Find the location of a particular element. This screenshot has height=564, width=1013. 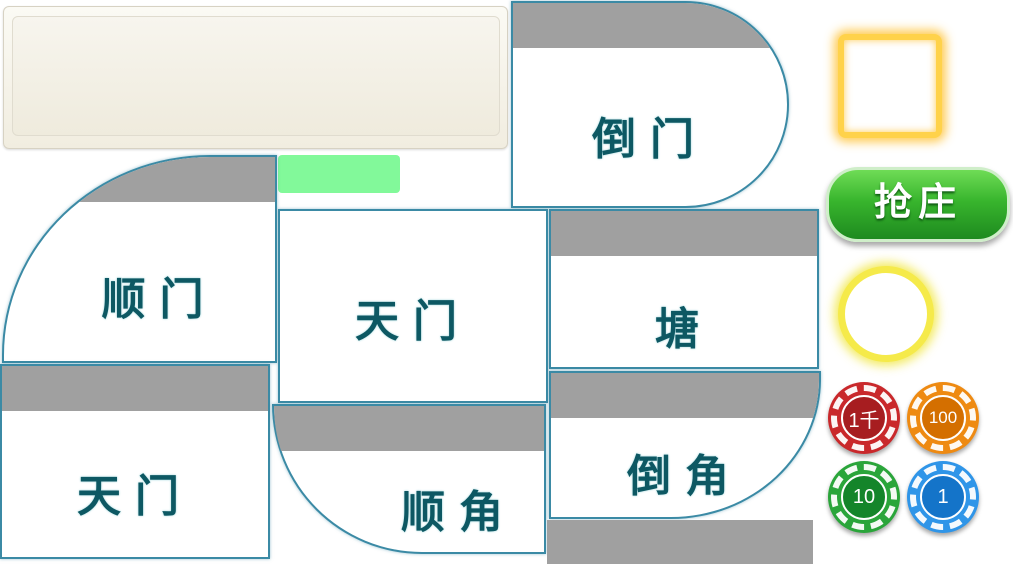

zone-tianmen-center: 天门 is located at coordinates (413, 306).